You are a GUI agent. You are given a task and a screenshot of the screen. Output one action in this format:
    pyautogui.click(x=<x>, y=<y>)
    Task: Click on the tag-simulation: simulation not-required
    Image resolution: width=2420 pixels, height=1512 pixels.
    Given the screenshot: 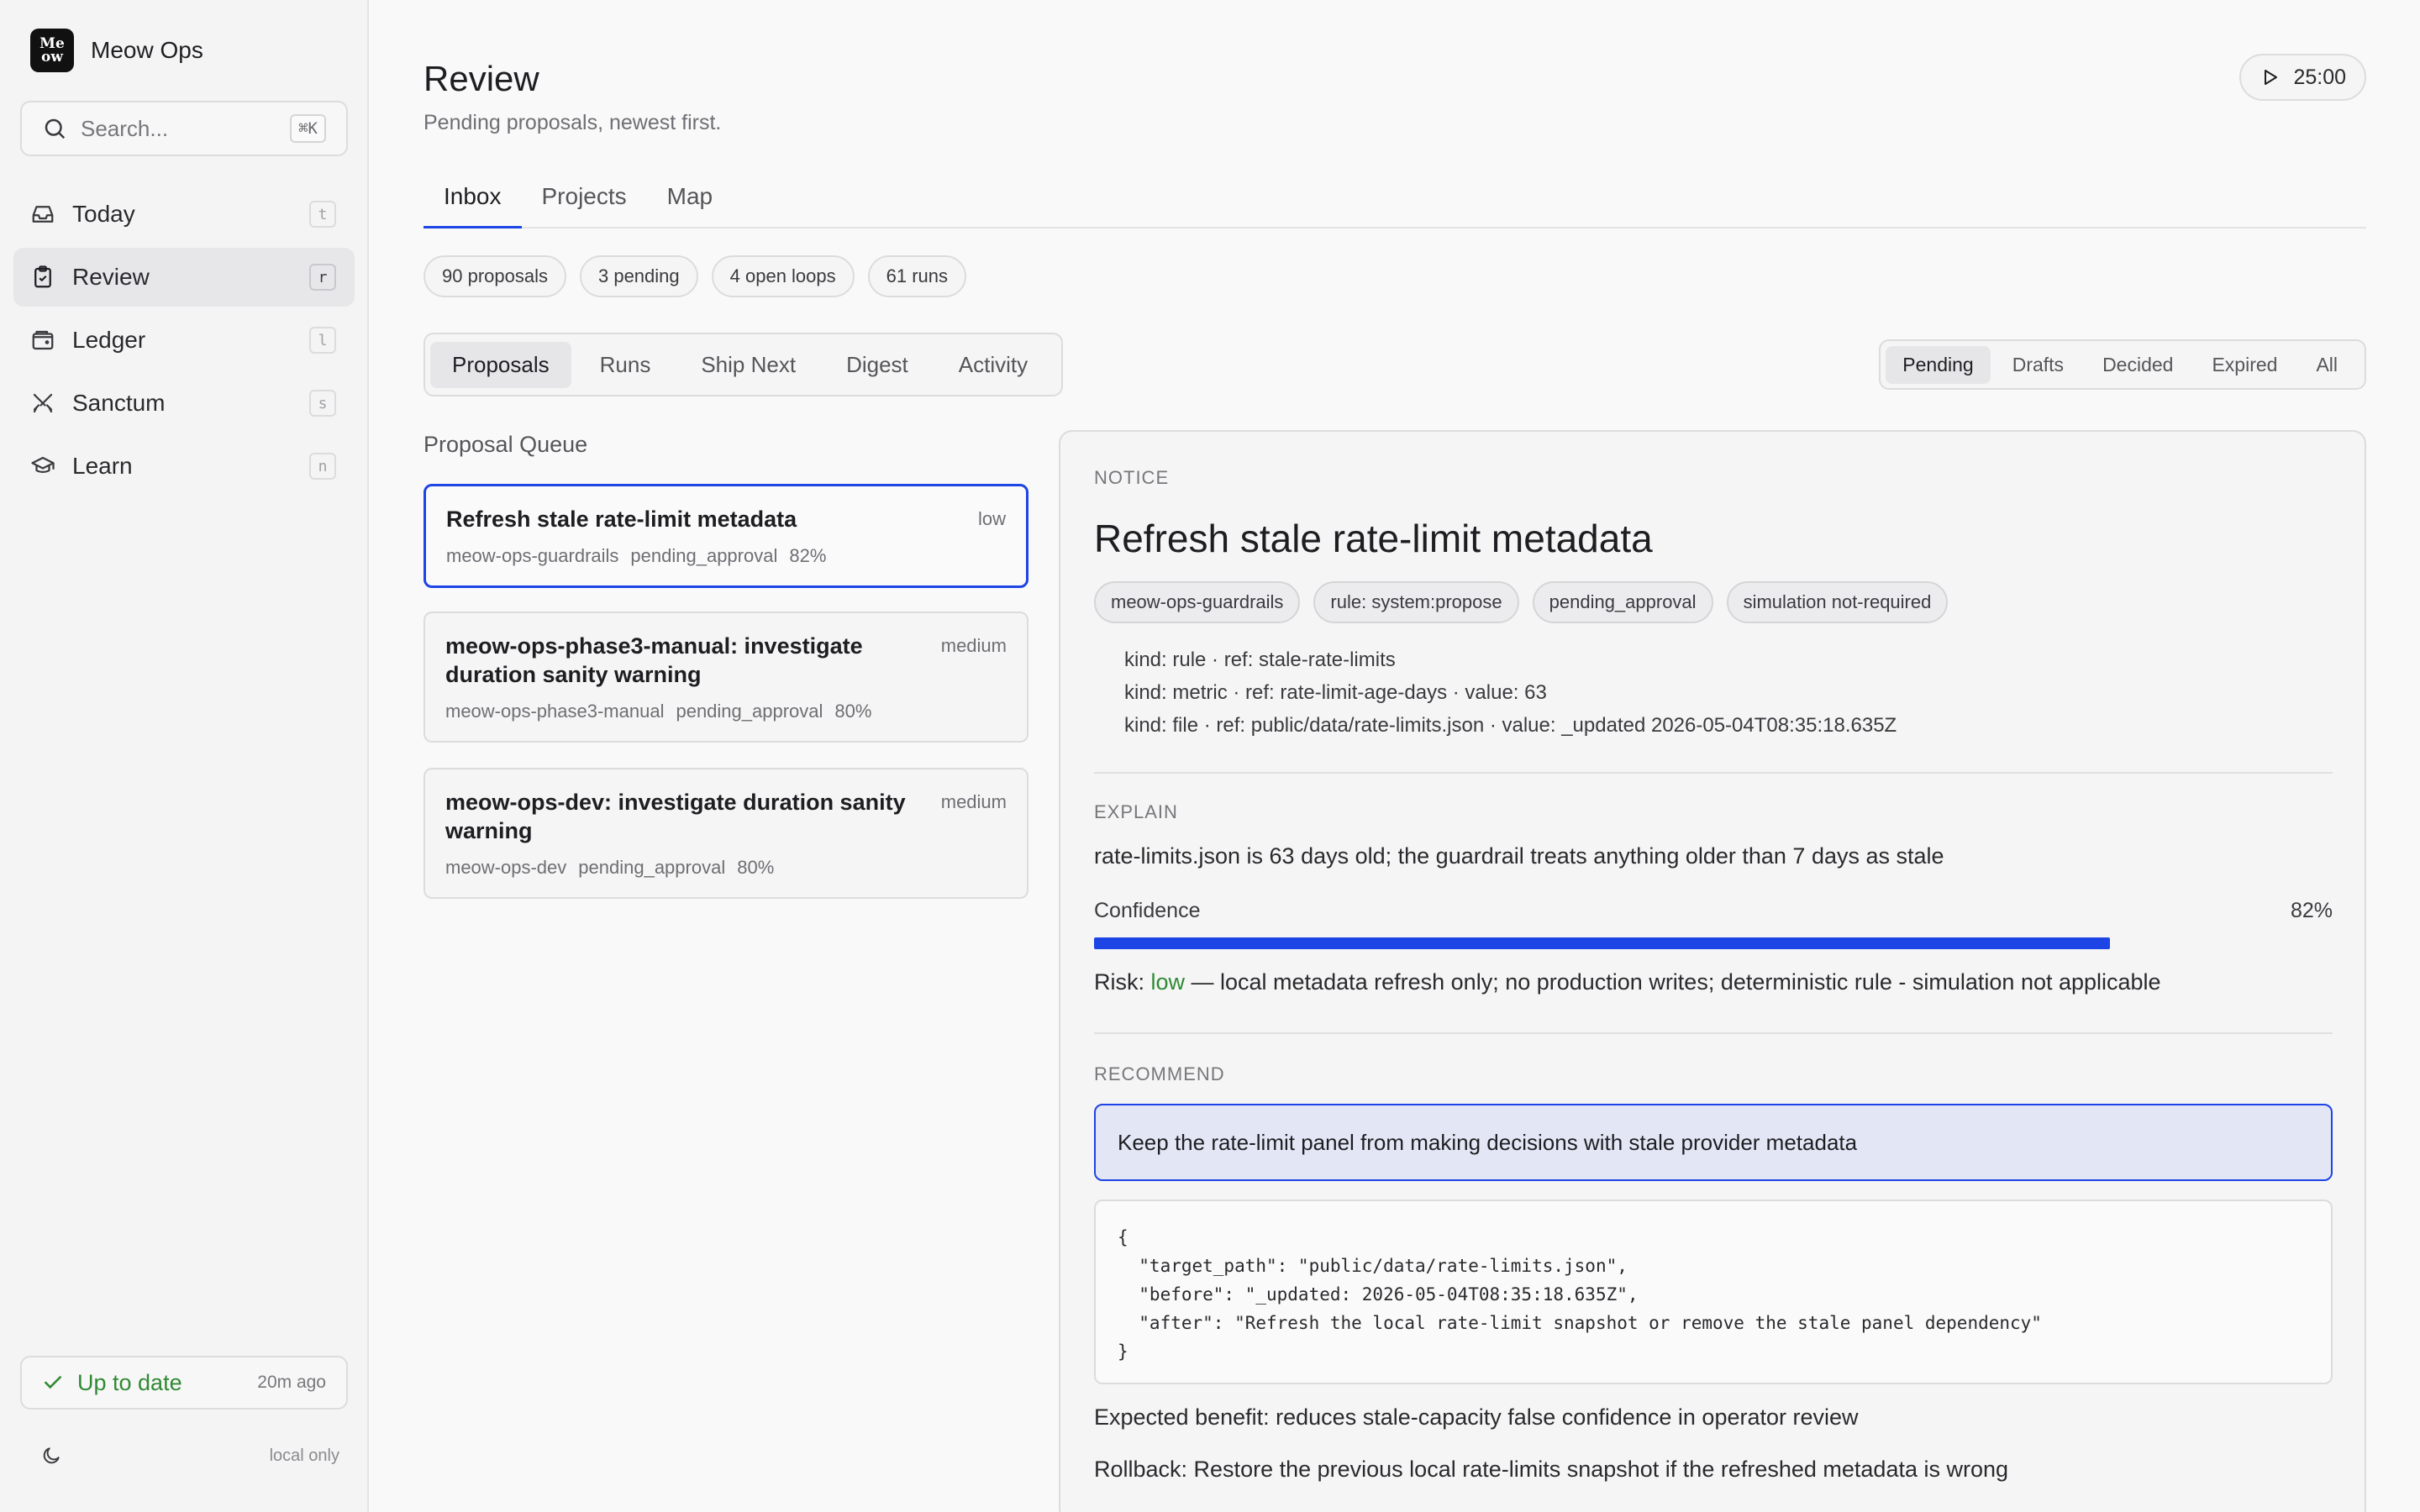 What is the action you would take?
    pyautogui.click(x=1838, y=602)
    